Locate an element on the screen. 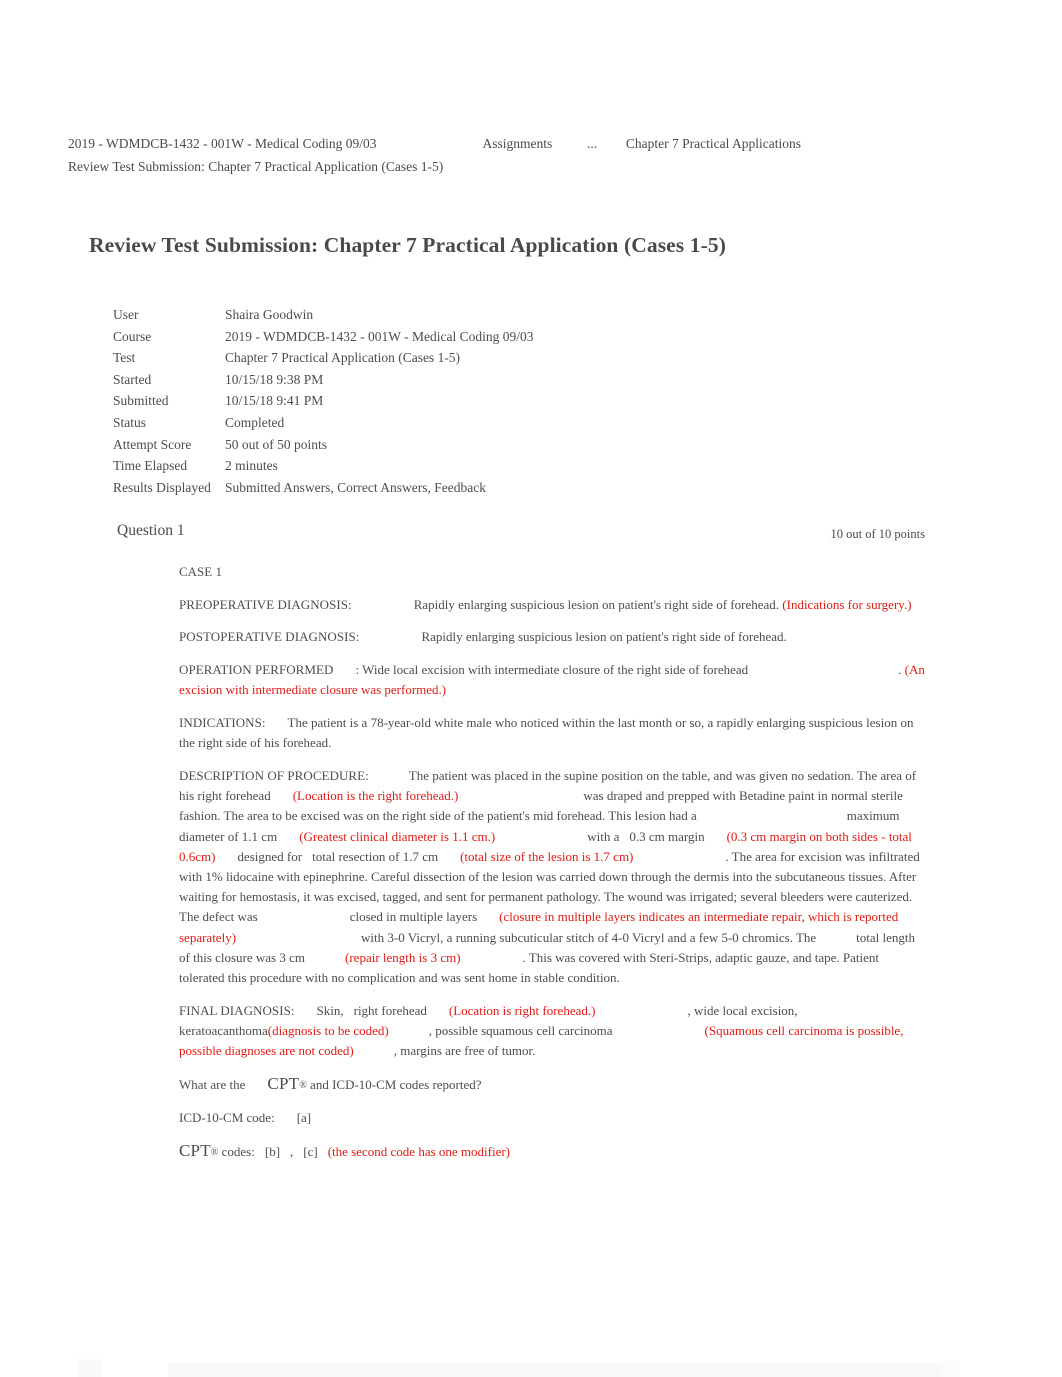 This screenshot has height=1377, width=1062. meta-value-time-elapsed: 2 minutes is located at coordinates (251, 466).